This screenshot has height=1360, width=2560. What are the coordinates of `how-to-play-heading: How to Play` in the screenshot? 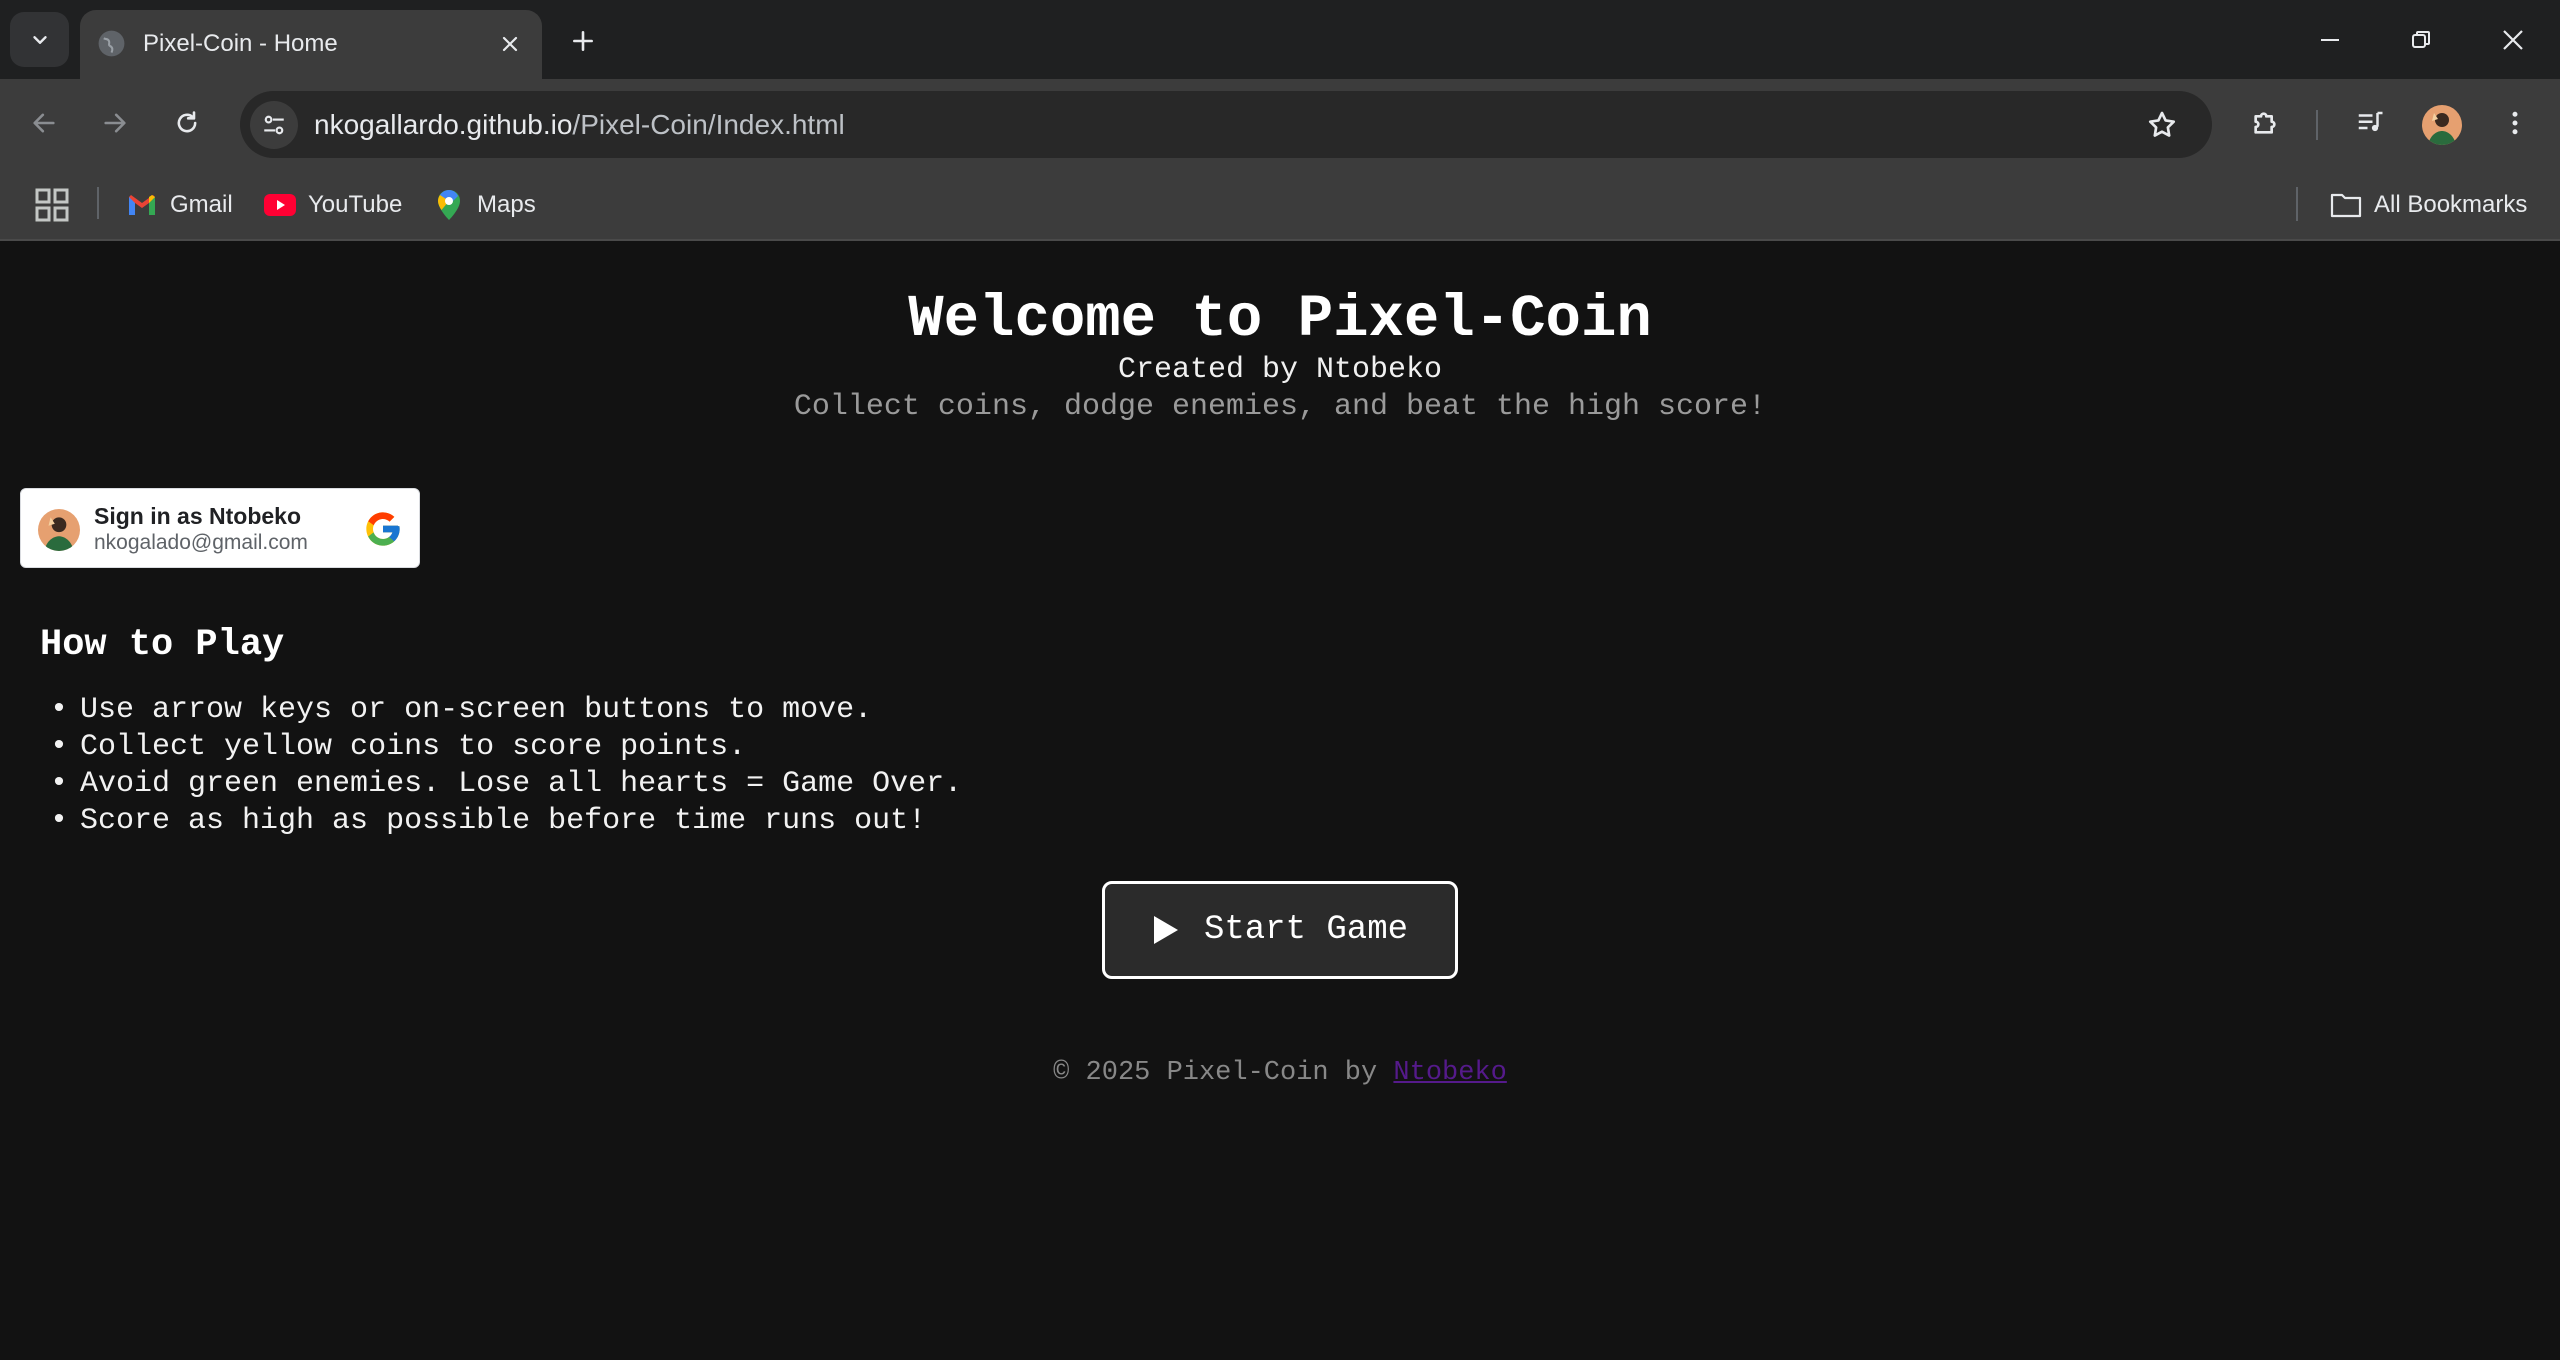 It's located at (162, 645).